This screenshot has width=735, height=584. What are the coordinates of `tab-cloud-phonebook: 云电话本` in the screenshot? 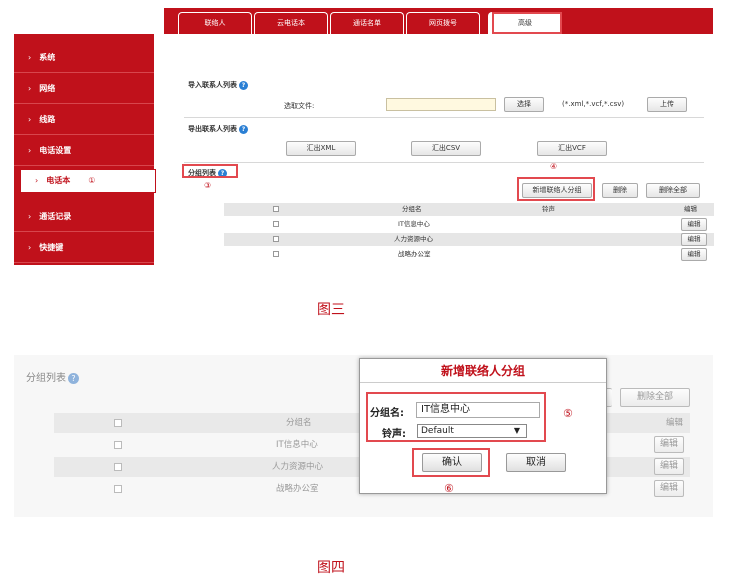 It's located at (291, 23).